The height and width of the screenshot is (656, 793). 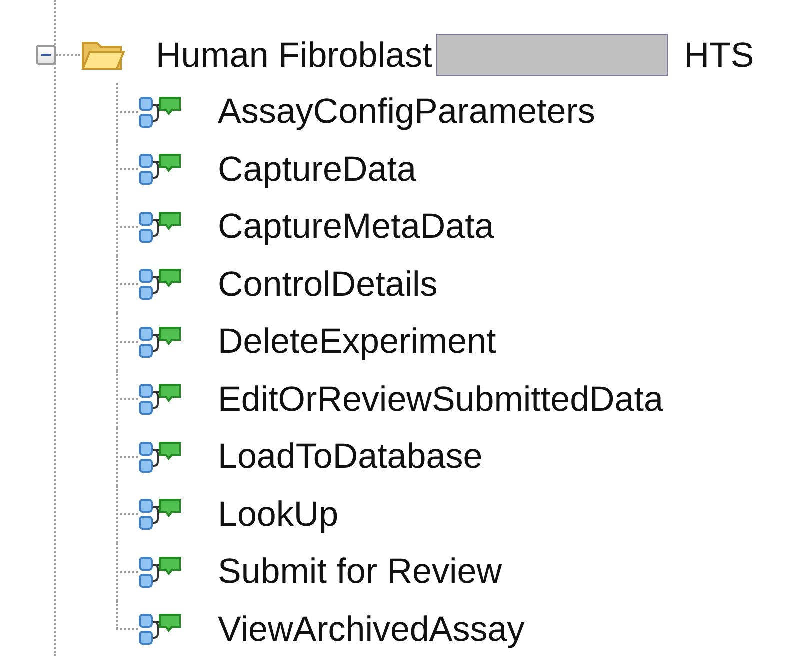 I want to click on tree-item-label: DeleteExperiment, so click(x=357, y=342).